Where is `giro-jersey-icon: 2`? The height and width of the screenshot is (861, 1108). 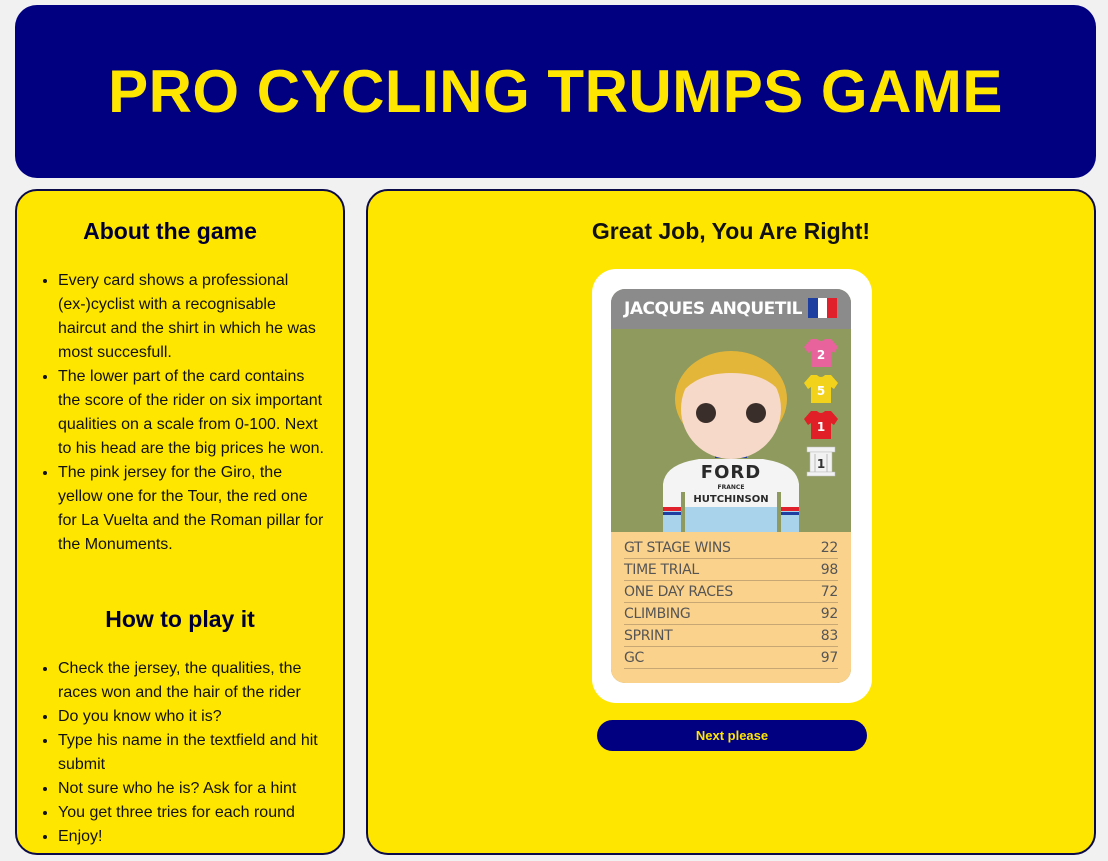
giro-jersey-icon: 2 is located at coordinates (821, 353).